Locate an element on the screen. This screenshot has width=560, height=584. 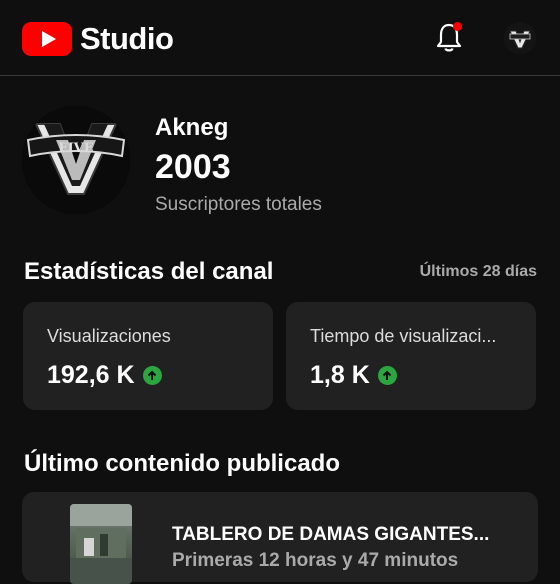
views-card: Visualizaciones 192,6 K is located at coordinates (148, 356).